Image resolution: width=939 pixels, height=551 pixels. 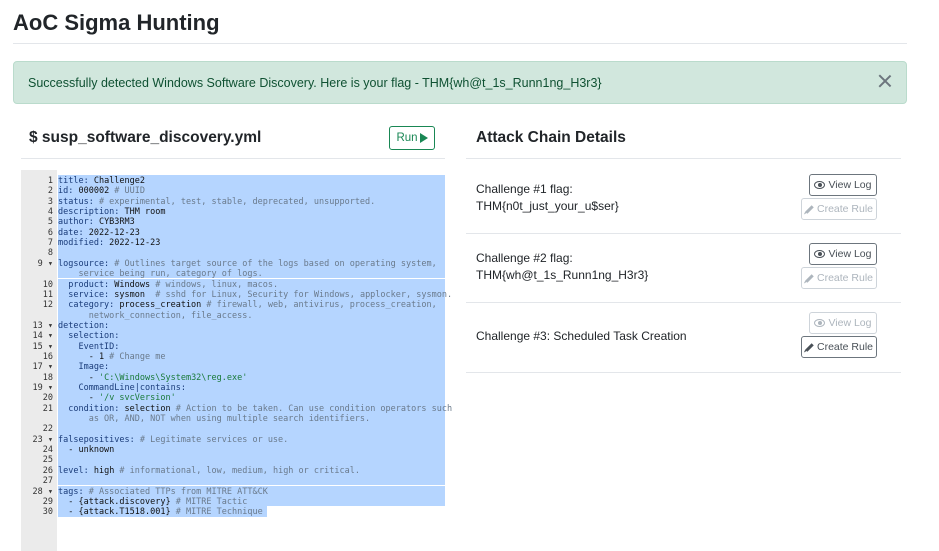 What do you see at coordinates (50, 181) in the screenshot?
I see `line-number: 1` at bounding box center [50, 181].